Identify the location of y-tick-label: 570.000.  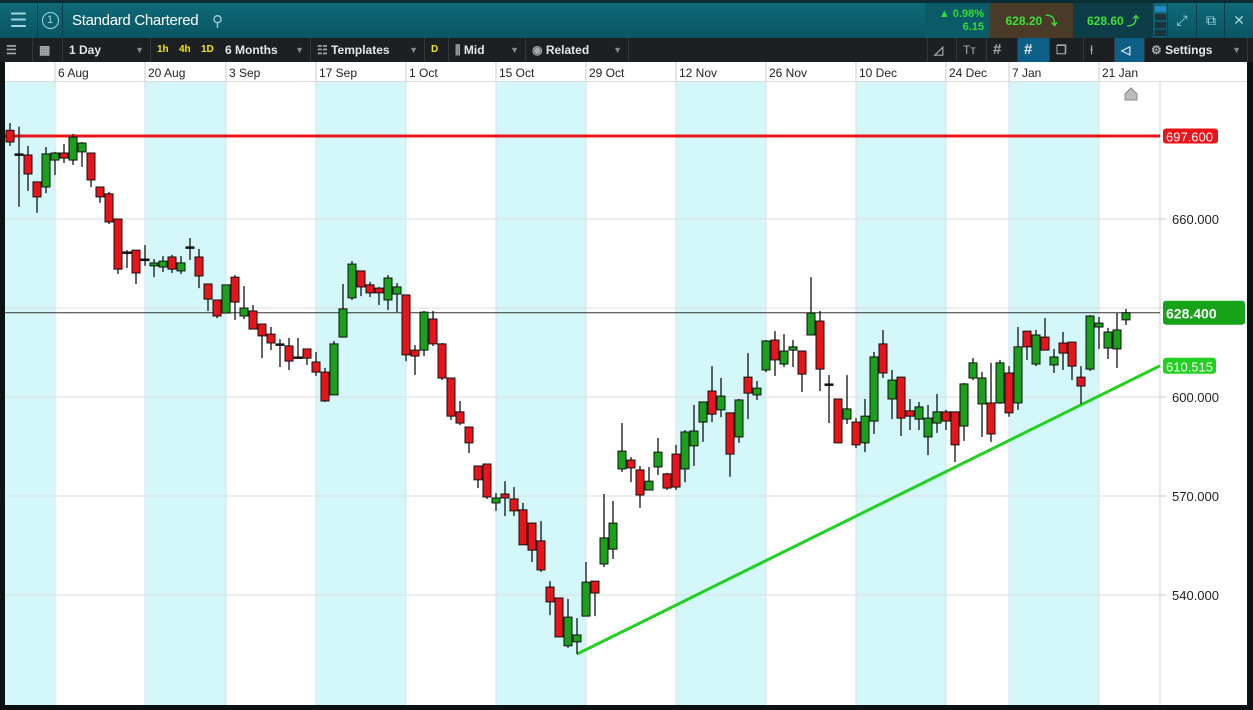
(1195, 496).